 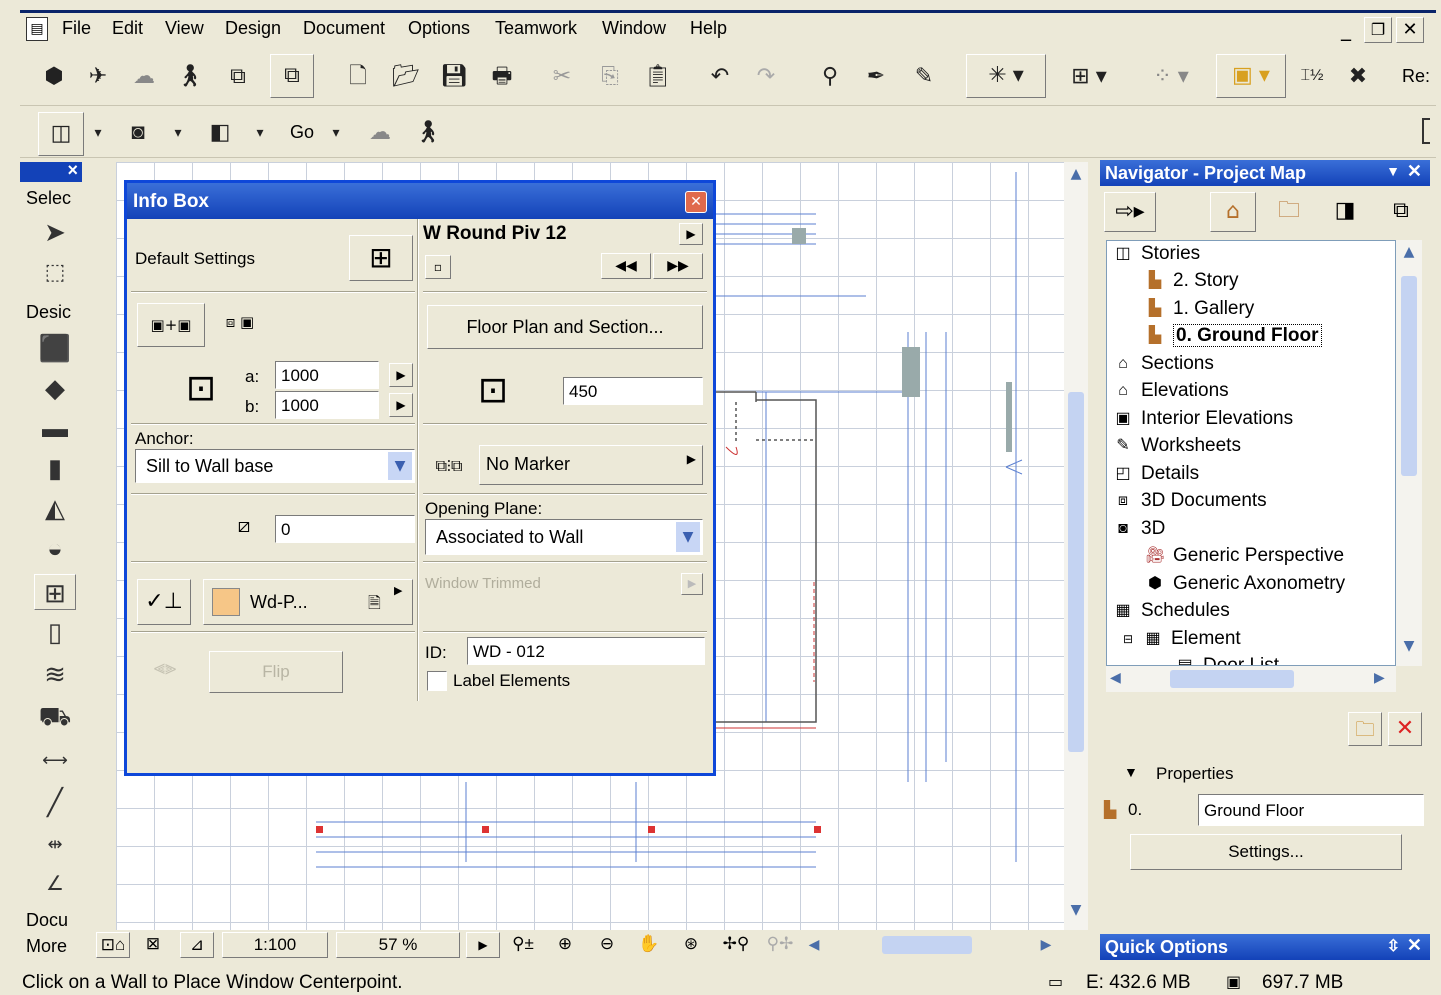 I want to click on wall-tool-icon: ⬛, so click(x=55, y=348).